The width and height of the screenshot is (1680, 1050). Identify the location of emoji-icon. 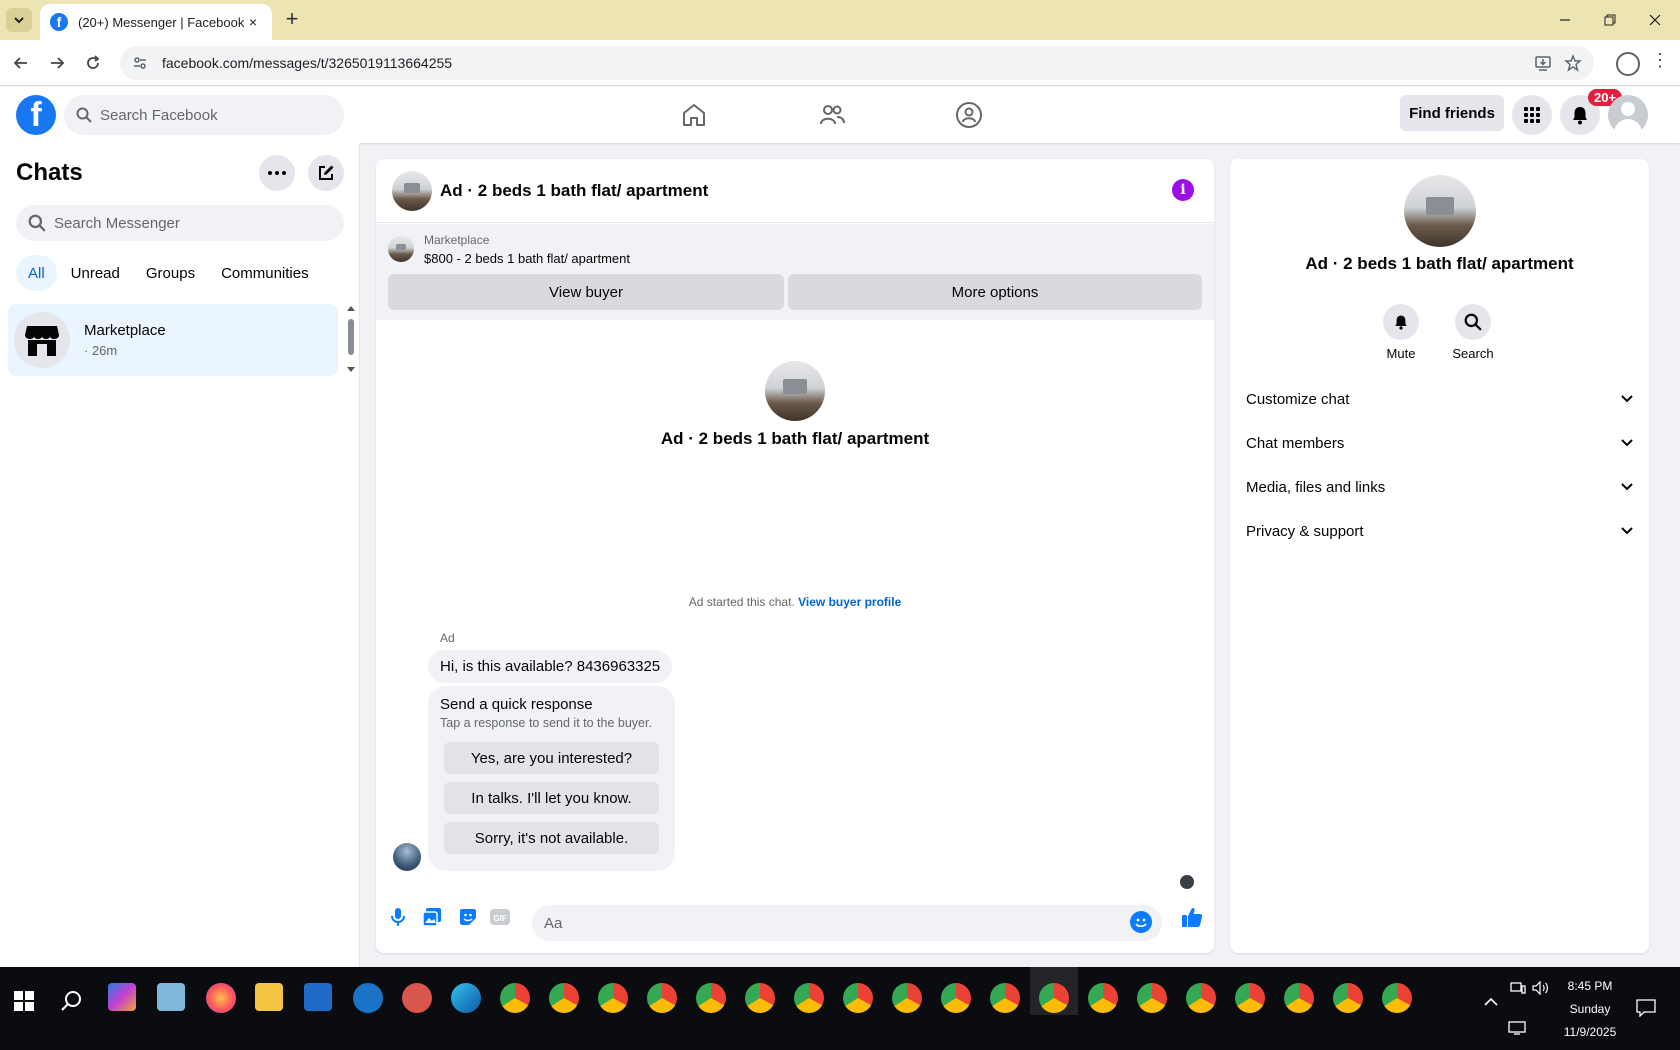
(1141, 922).